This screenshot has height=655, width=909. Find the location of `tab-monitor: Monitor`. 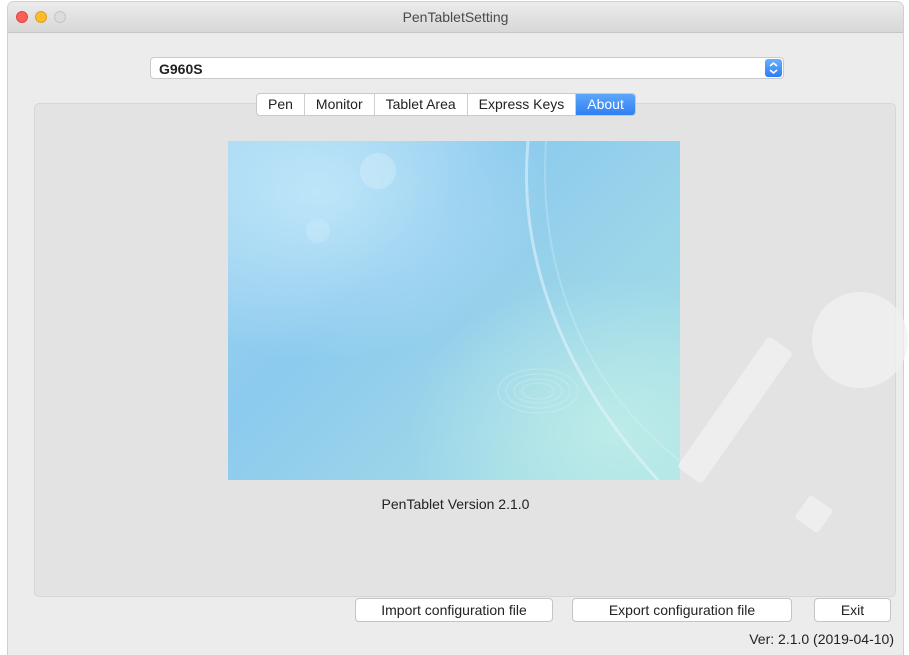

tab-monitor: Monitor is located at coordinates (340, 104).